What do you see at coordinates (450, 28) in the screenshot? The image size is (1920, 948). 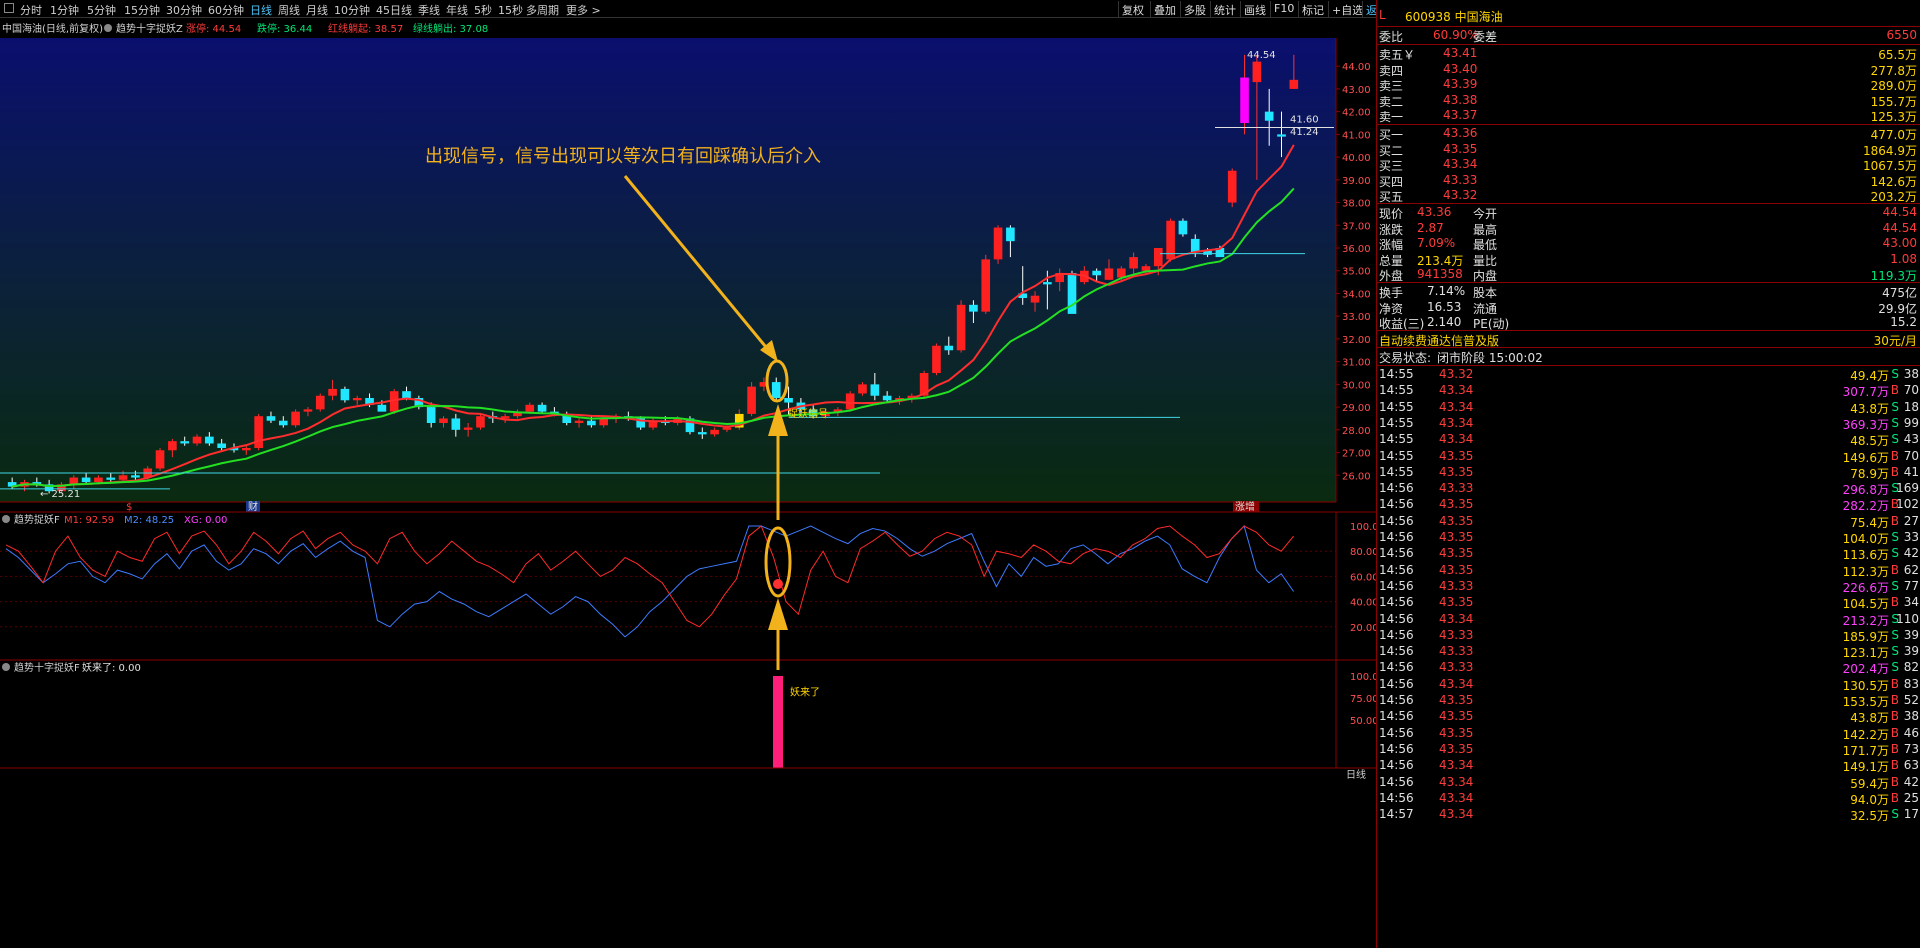 I see `legend-item: 绿线躺出: 37.08` at bounding box center [450, 28].